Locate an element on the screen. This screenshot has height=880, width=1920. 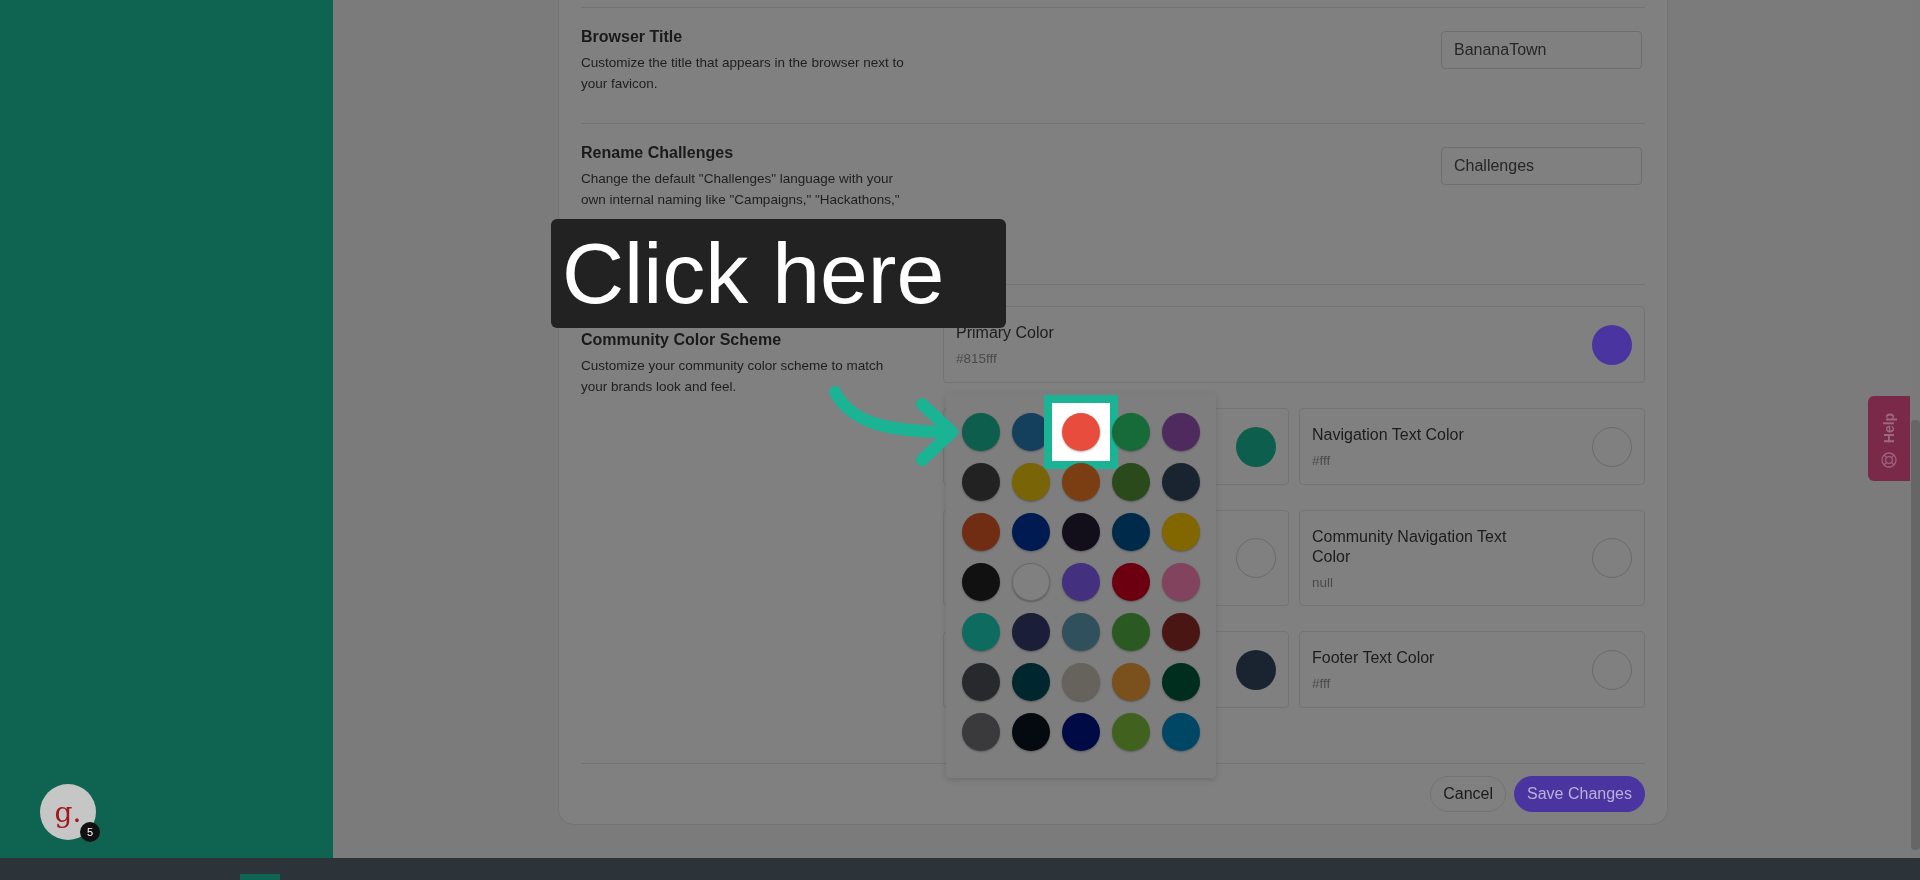
color-label: Footer Text Color is located at coordinates (1374, 658).